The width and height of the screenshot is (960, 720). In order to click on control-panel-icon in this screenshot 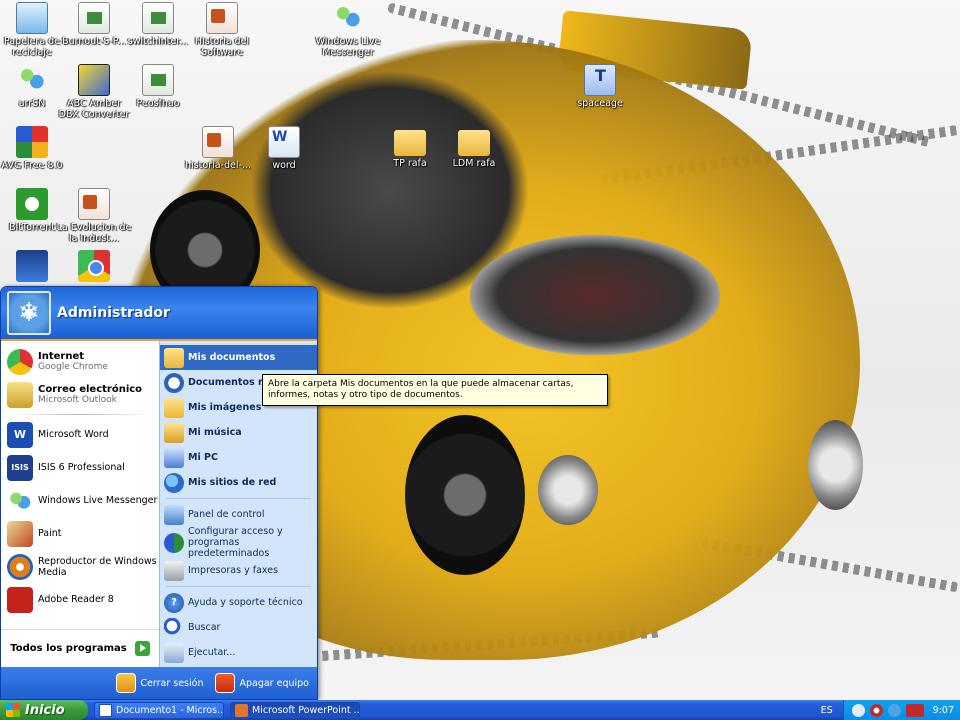, I will do `click(174, 514)`.